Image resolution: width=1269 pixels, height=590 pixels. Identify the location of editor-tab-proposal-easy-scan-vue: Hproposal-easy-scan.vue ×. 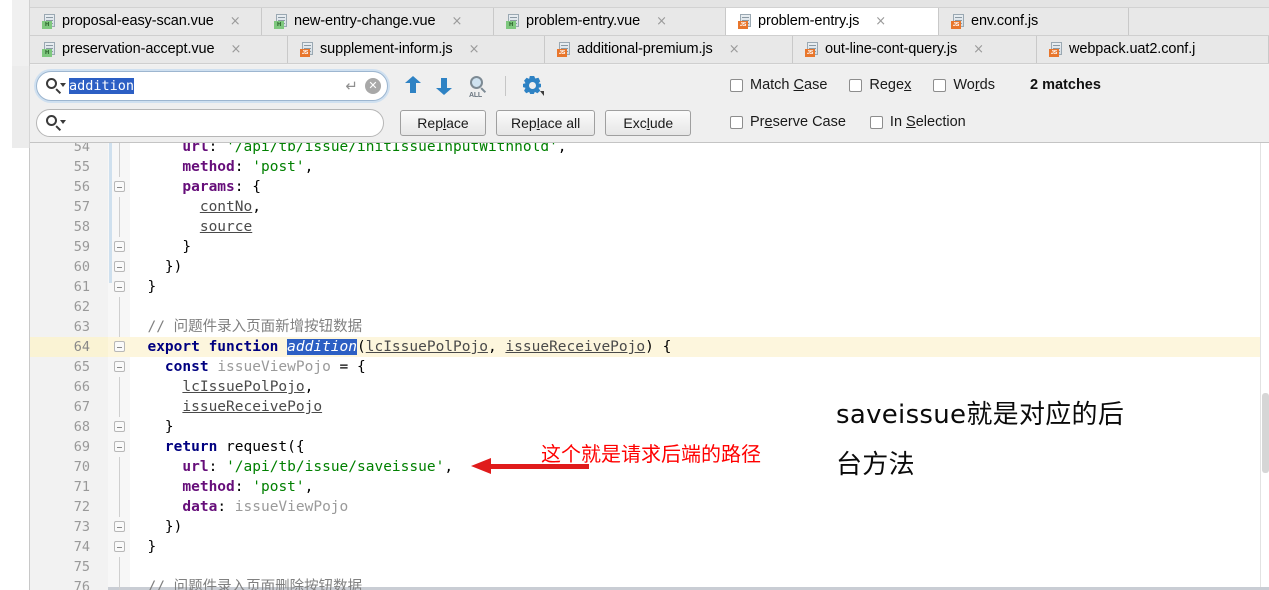
(146, 21).